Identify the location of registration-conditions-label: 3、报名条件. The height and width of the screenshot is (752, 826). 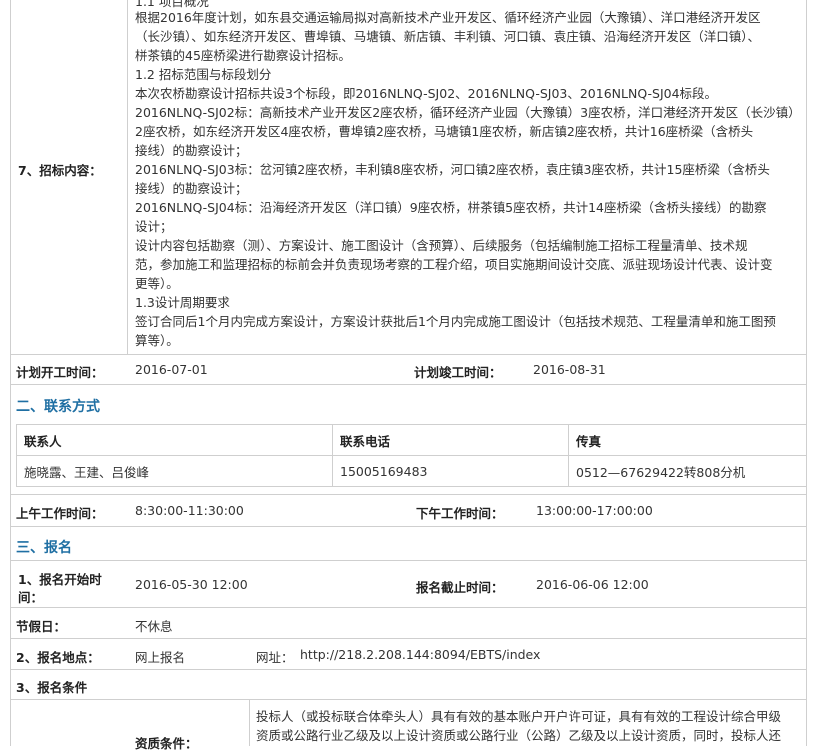
(52, 687).